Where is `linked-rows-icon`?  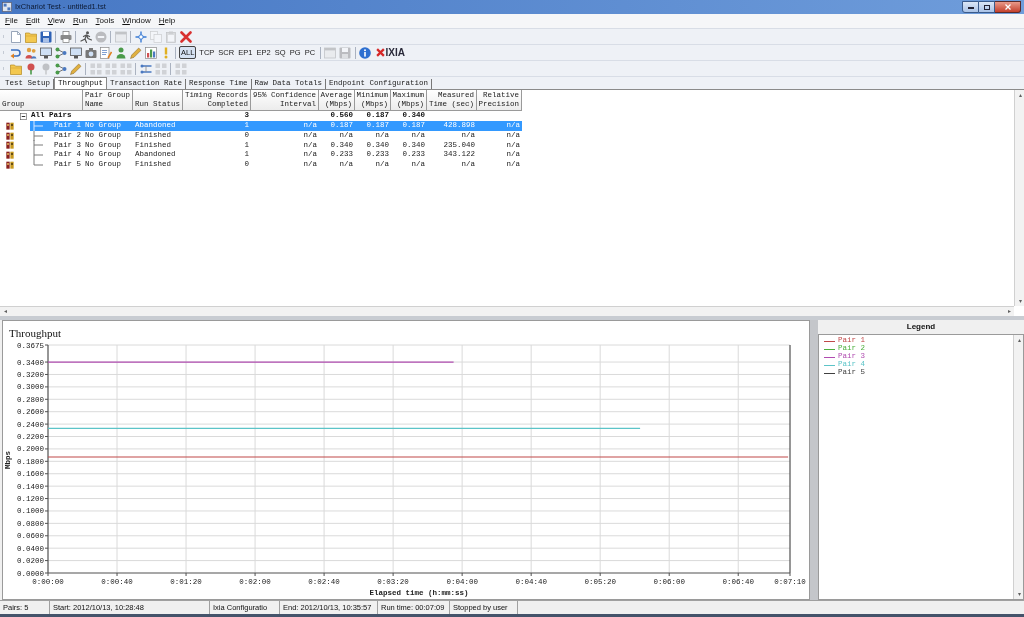
linked-rows-icon is located at coordinates (145, 68).